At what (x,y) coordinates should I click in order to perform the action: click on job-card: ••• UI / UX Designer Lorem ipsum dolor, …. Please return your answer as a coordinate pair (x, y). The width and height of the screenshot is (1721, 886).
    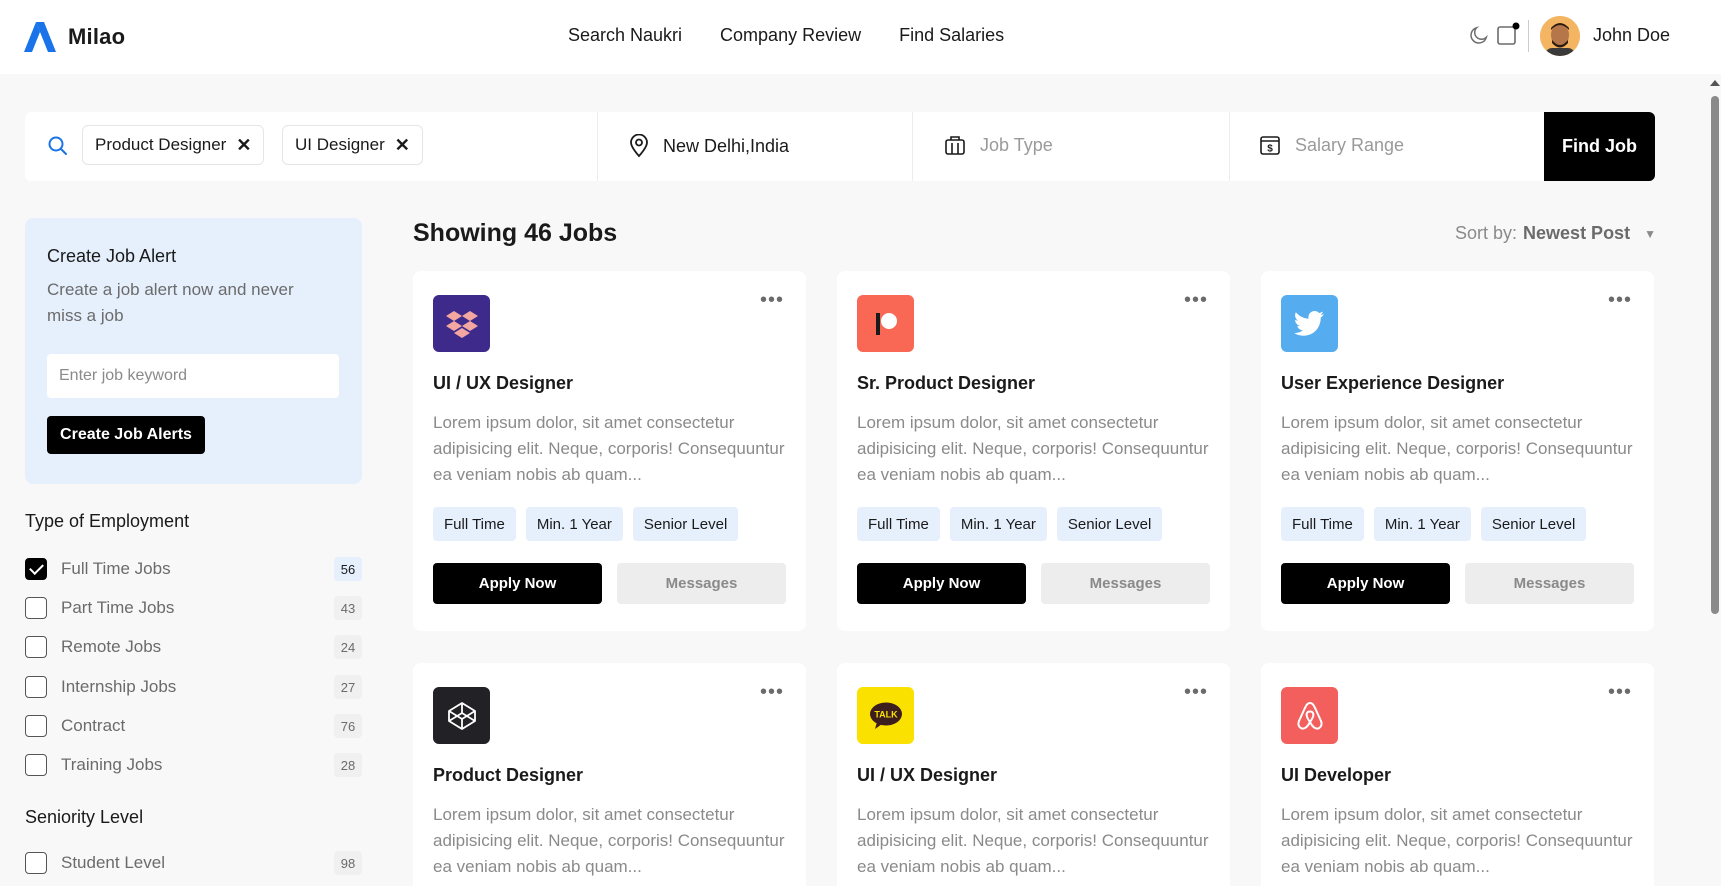
    Looking at the image, I should click on (609, 451).